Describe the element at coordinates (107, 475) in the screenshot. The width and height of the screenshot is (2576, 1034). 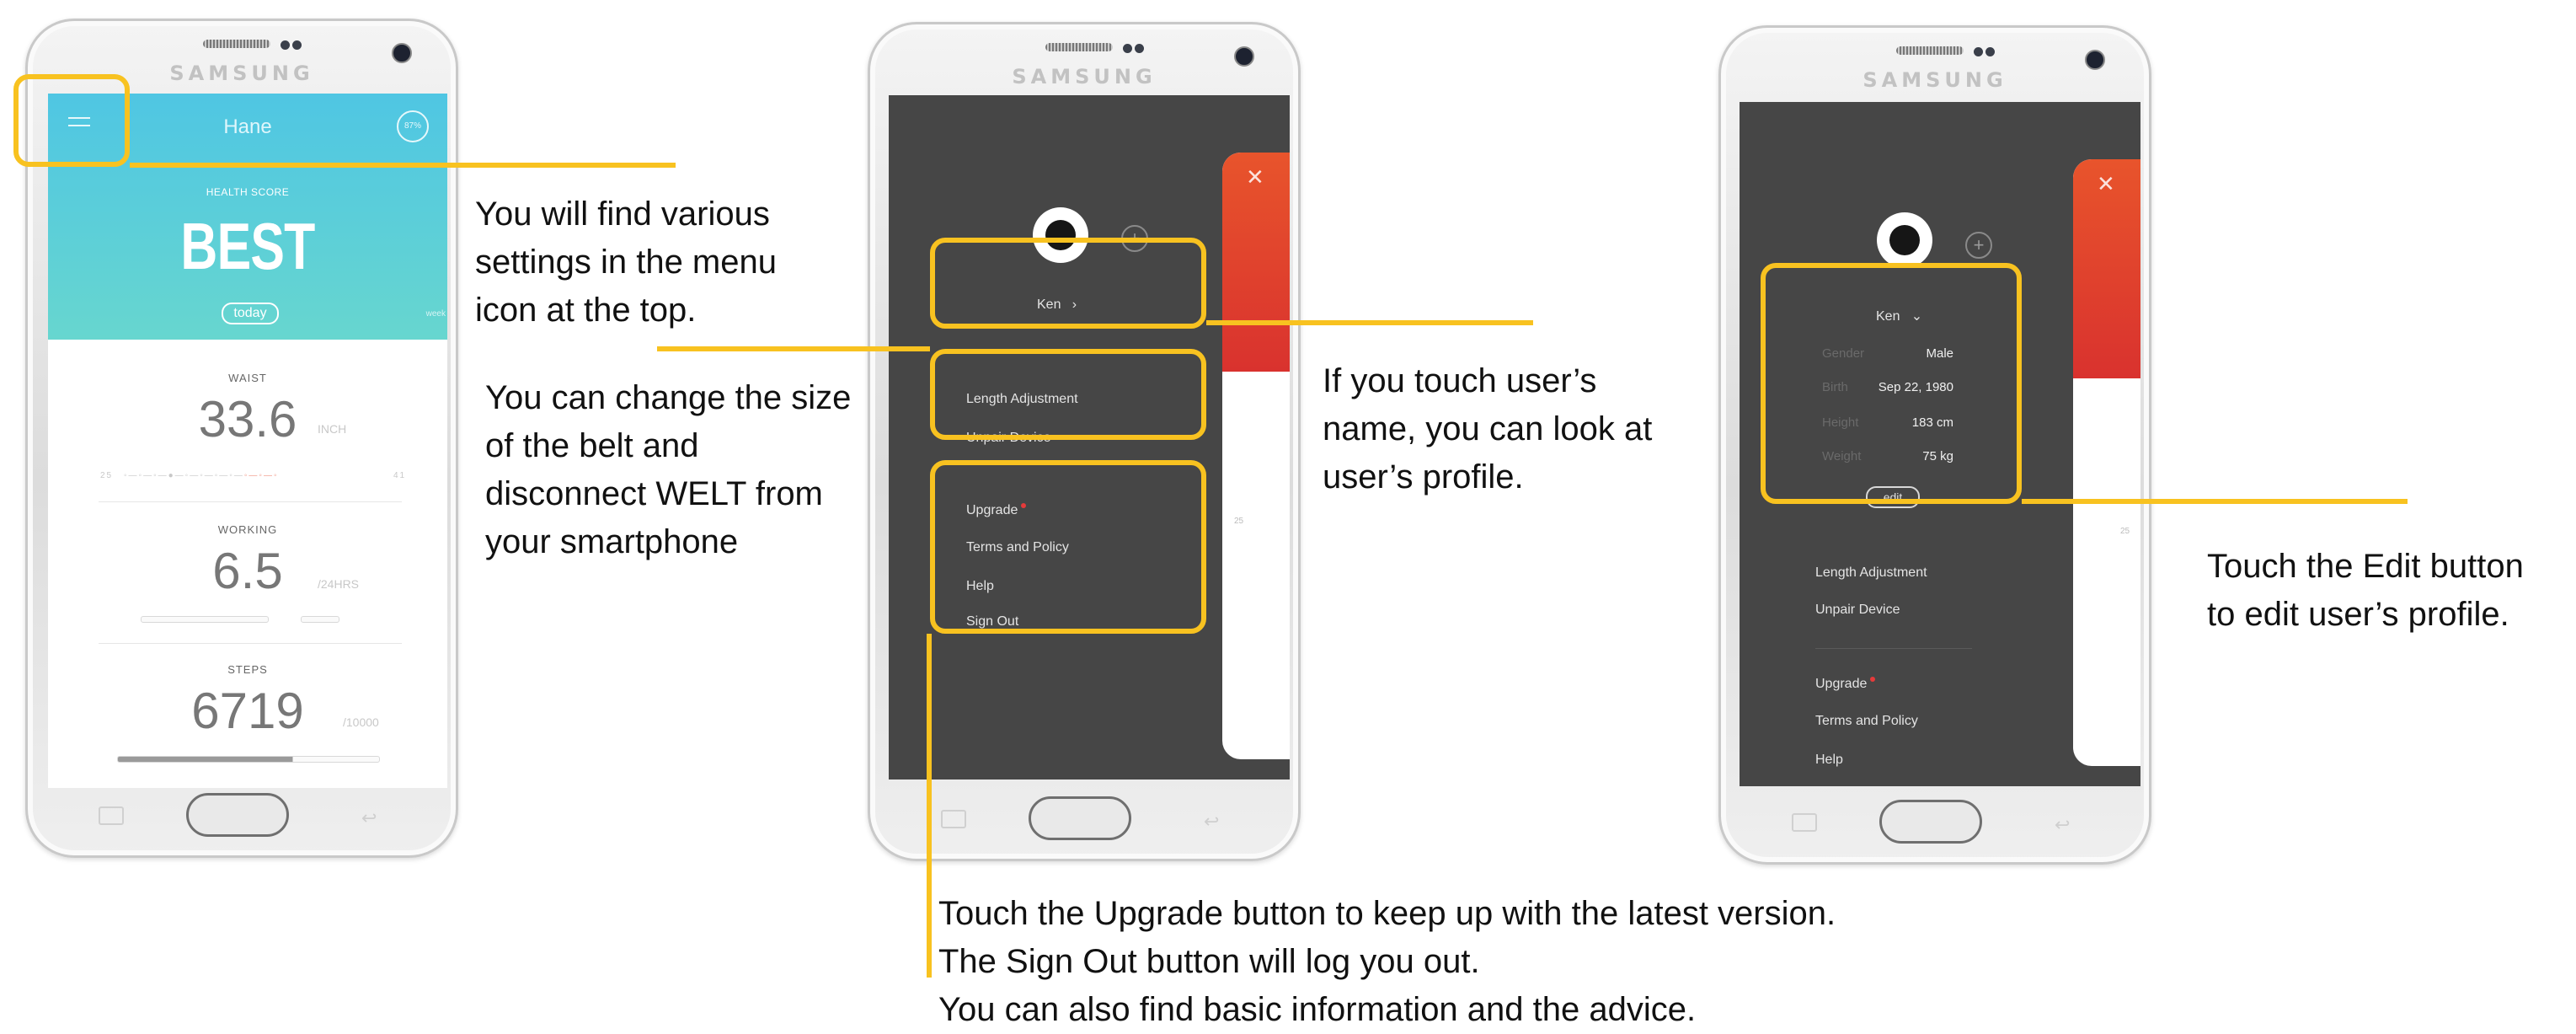
I see `waist-range-min: 25` at that location.